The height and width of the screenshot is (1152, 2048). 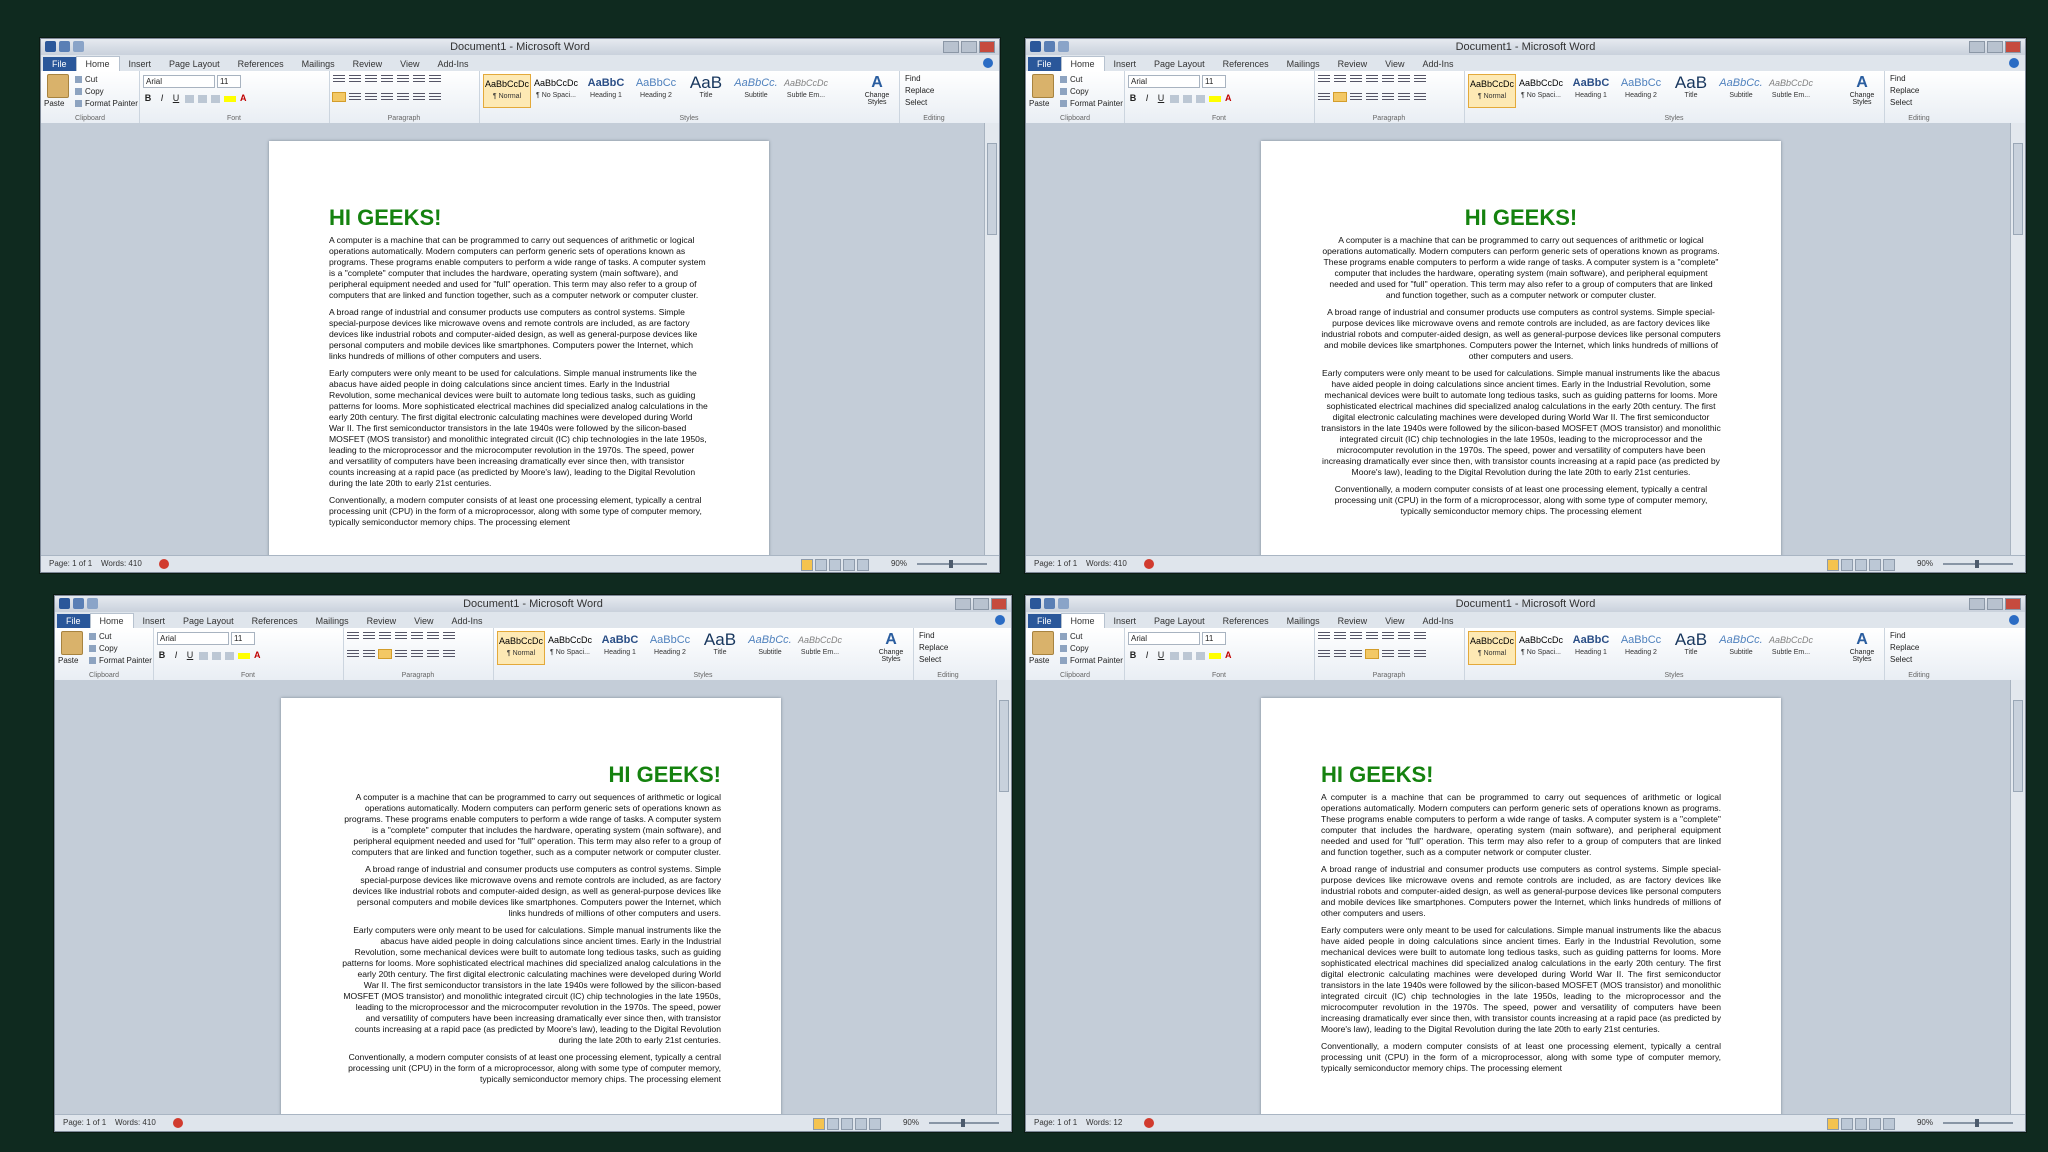 What do you see at coordinates (1303, 621) in the screenshot?
I see `tab-mailings: Mailings` at bounding box center [1303, 621].